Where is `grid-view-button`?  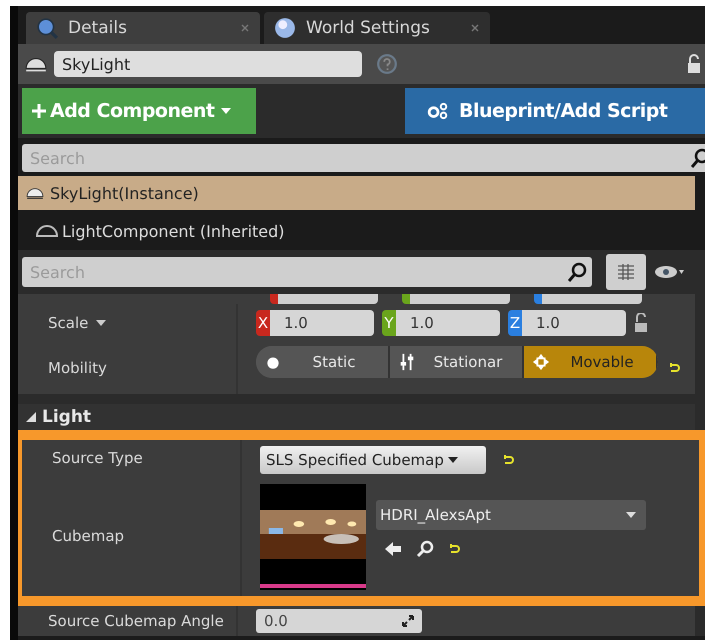 grid-view-button is located at coordinates (626, 272).